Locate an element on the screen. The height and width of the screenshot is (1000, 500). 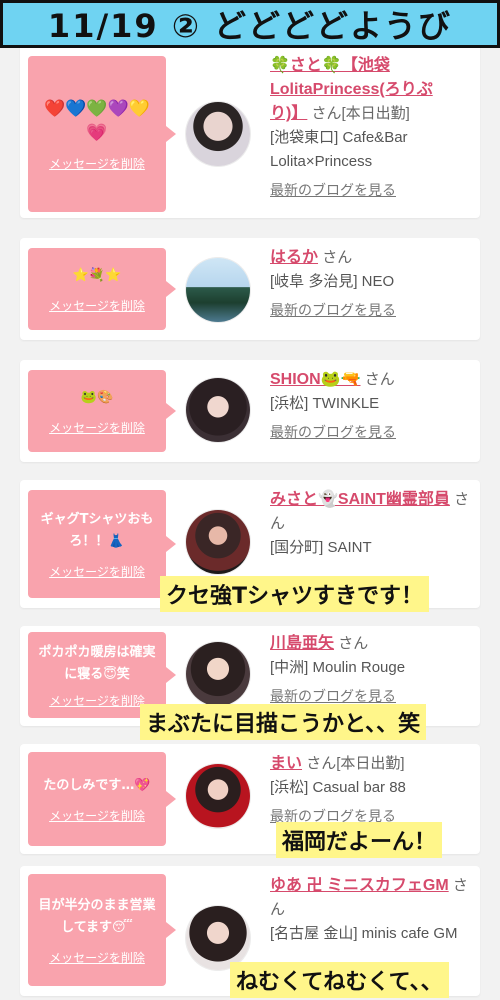
profile-name-link: みさと👻SAINT幽霊部員 is located at coordinates (360, 499).